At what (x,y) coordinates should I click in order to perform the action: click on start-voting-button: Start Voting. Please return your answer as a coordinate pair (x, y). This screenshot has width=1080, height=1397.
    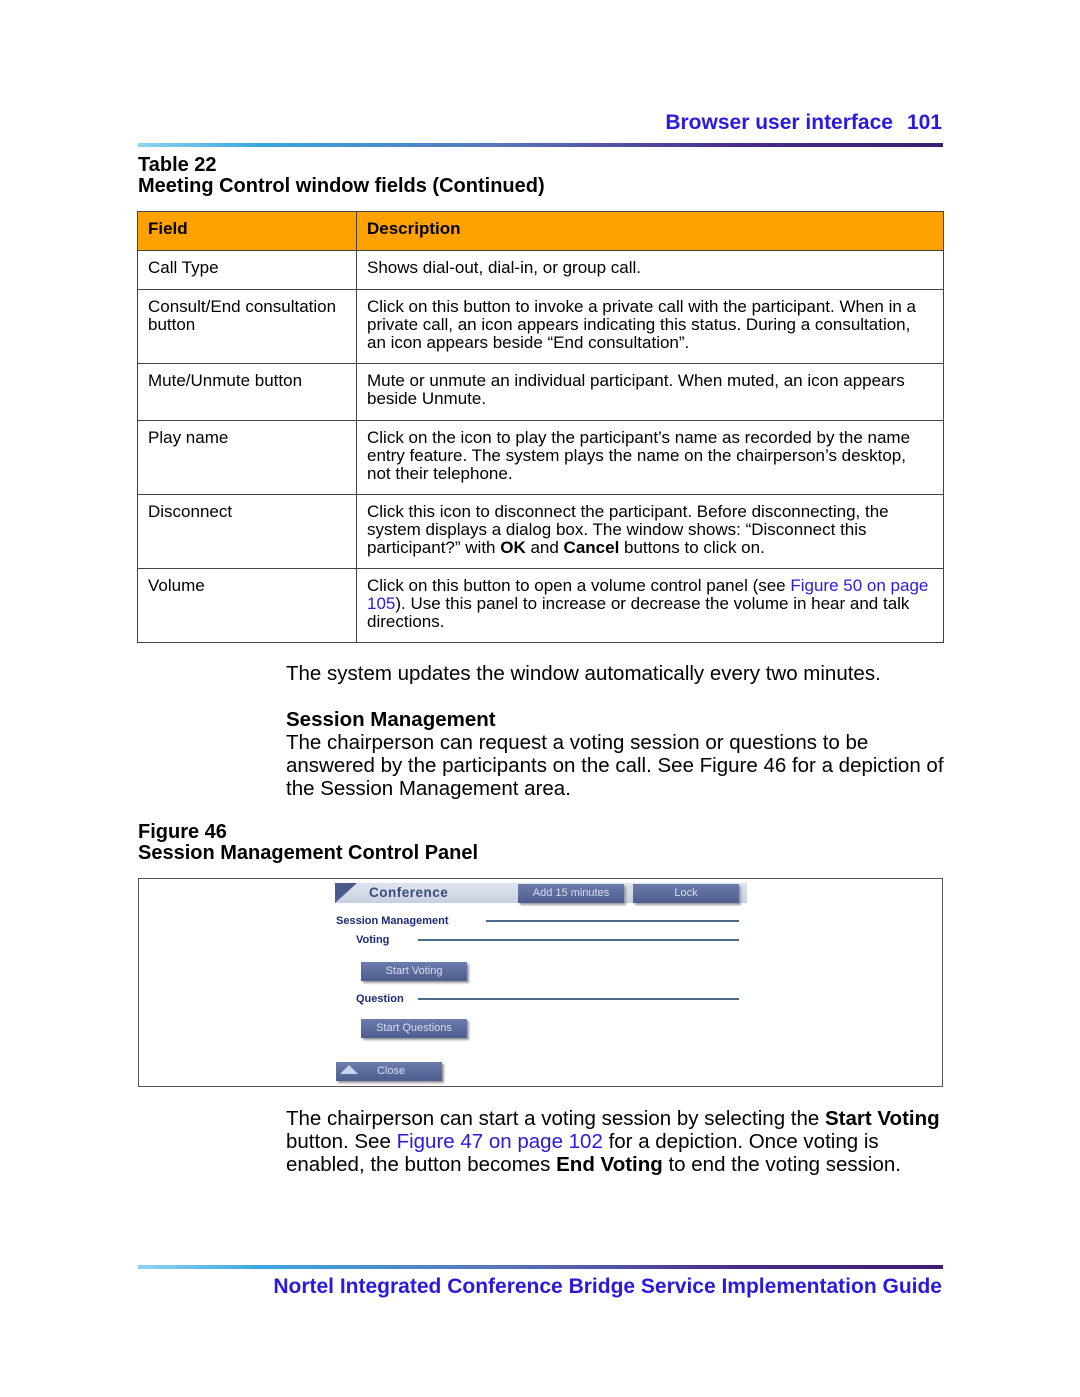
    Looking at the image, I should click on (414, 971).